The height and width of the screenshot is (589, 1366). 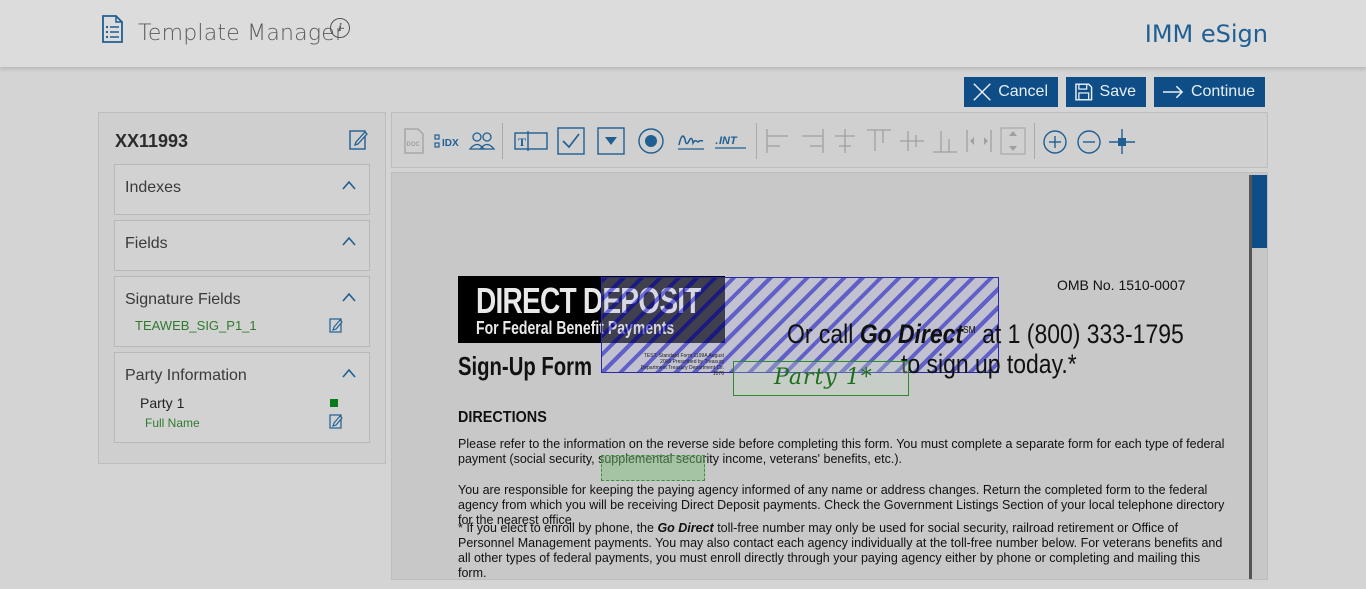 What do you see at coordinates (172, 423) in the screenshot?
I see `party-field-item: Full Name` at bounding box center [172, 423].